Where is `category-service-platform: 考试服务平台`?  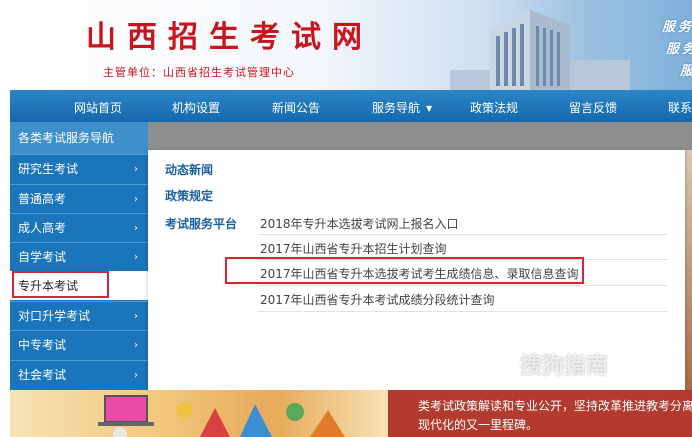
category-service-platform: 考试服务平台 is located at coordinates (201, 223).